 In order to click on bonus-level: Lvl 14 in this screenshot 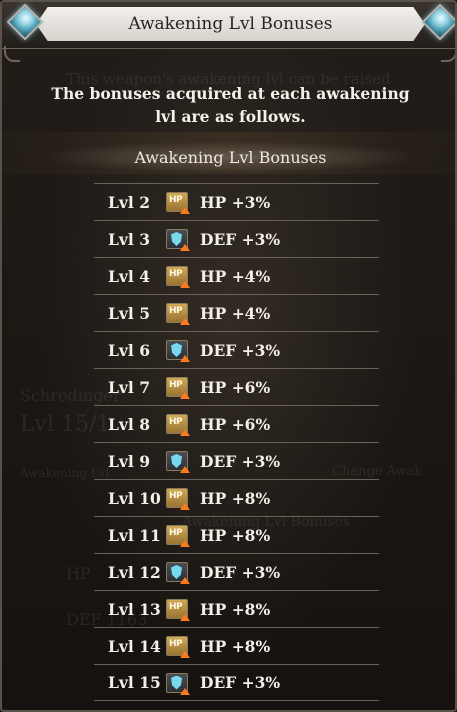, I will do `click(134, 646)`.